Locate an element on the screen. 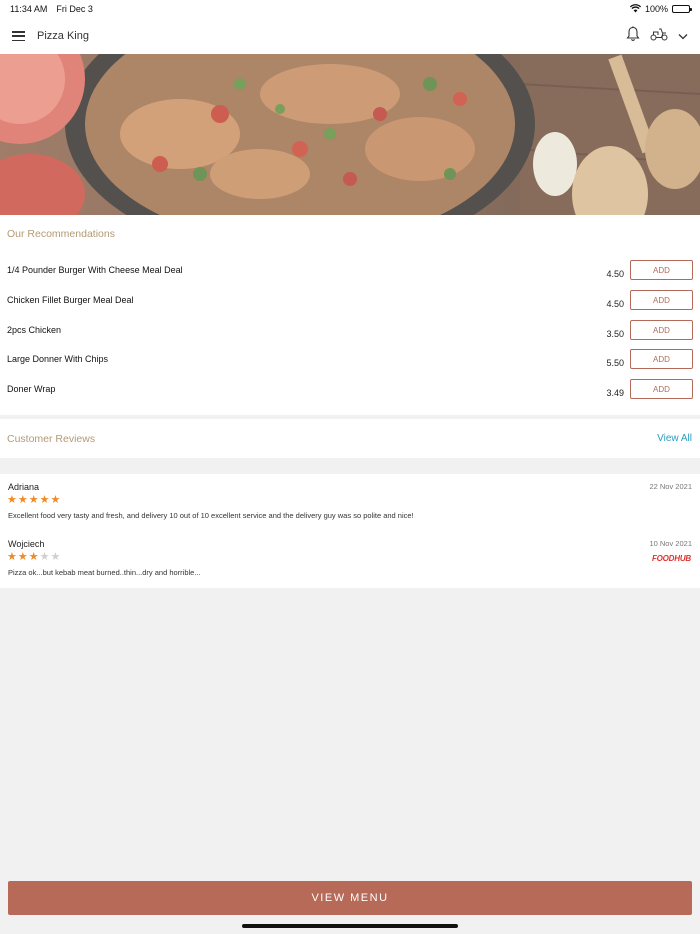  delivery-scooter-icon is located at coordinates (659, 36).